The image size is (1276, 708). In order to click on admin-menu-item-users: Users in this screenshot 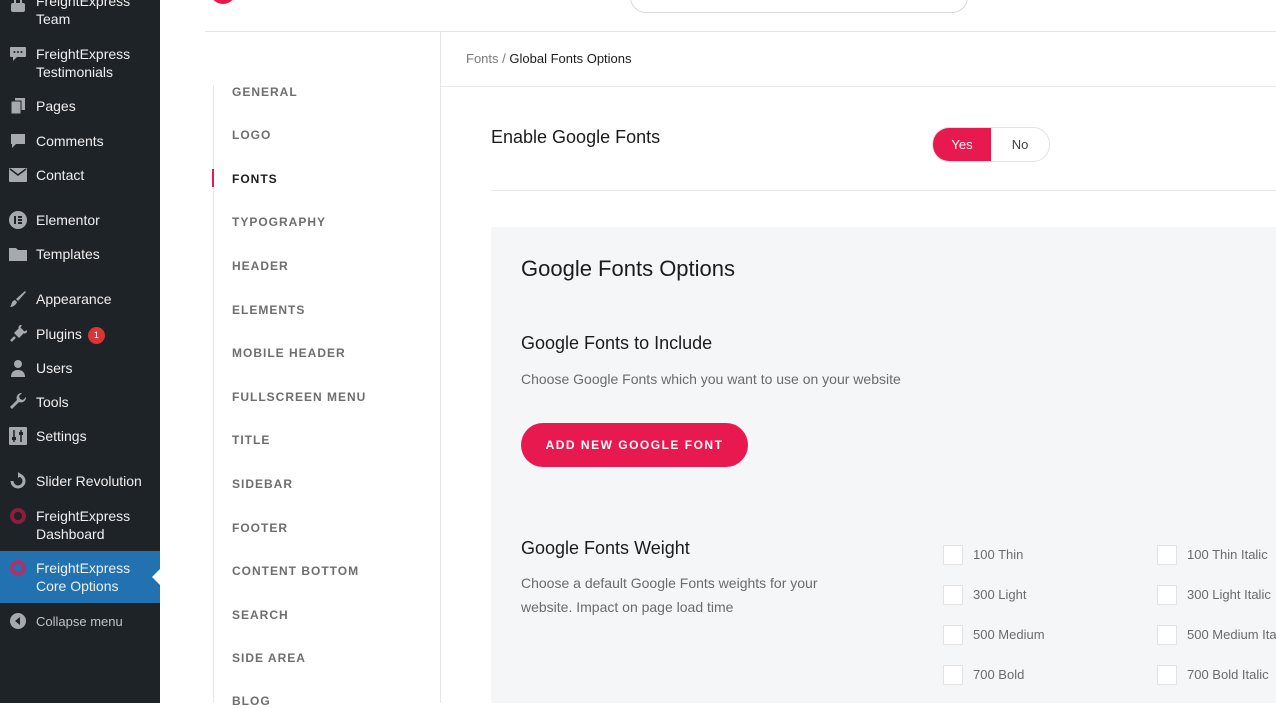, I will do `click(80, 368)`.